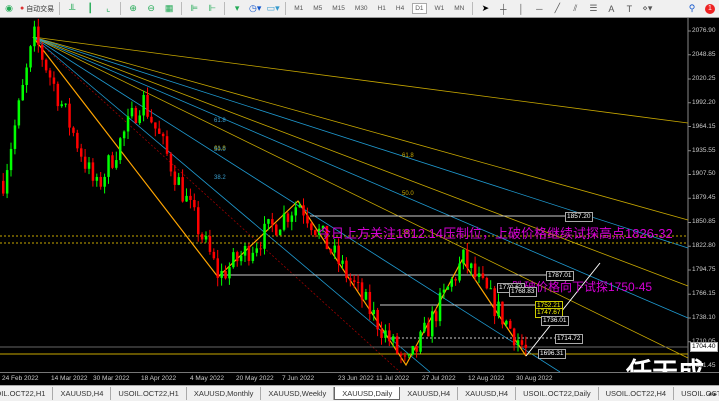 The height and width of the screenshot is (401, 719). Describe the element at coordinates (169, 9) in the screenshot. I see `tile-windows-icon: ▦` at that location.